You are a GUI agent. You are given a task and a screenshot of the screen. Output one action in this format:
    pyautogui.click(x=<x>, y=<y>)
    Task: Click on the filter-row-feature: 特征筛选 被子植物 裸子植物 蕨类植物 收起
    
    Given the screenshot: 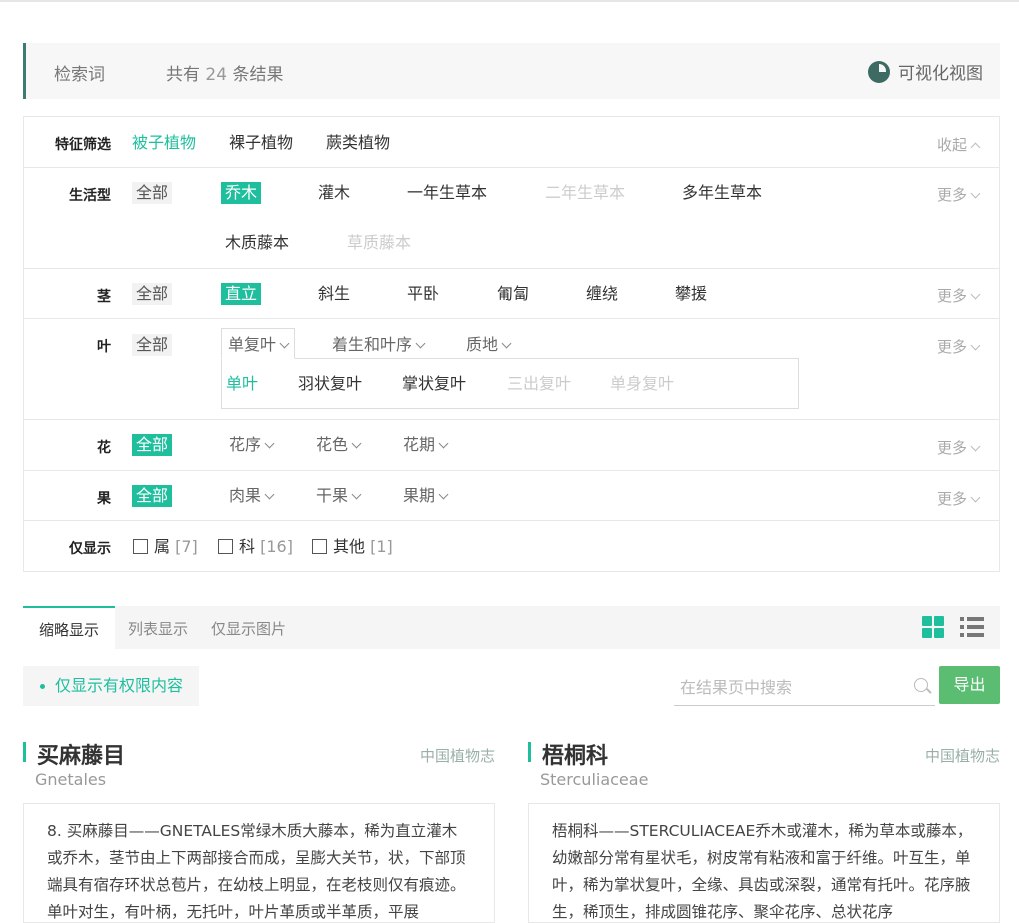 What is the action you would take?
    pyautogui.click(x=511, y=142)
    